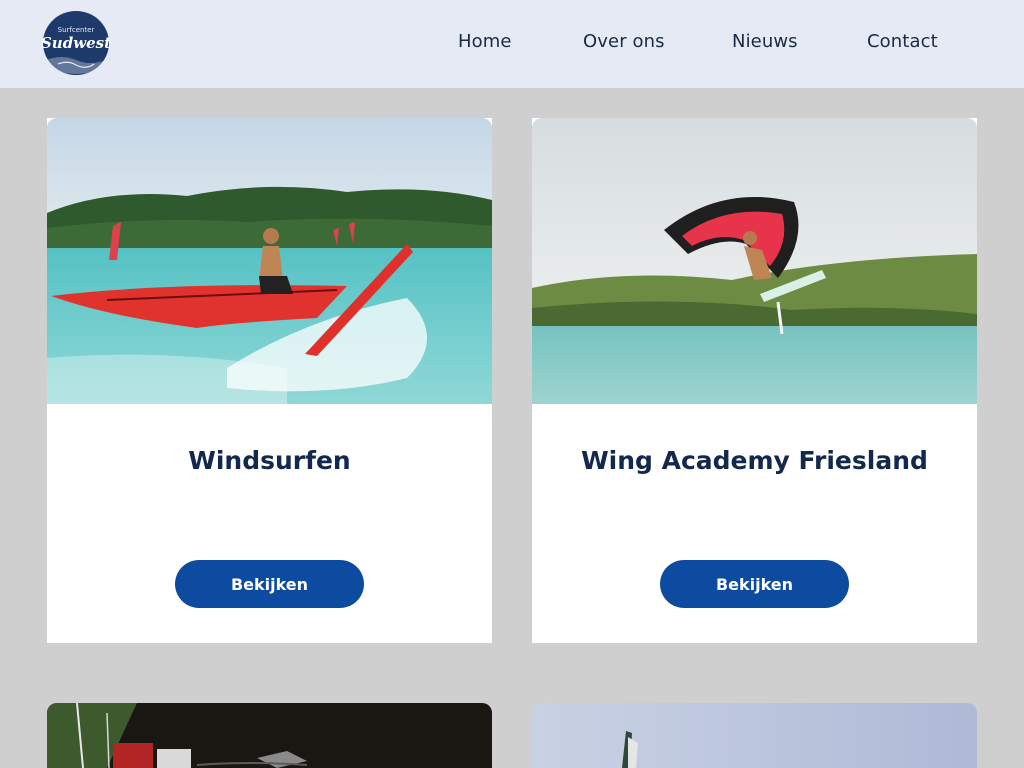 The height and width of the screenshot is (768, 1024). What do you see at coordinates (754, 584) in the screenshot?
I see `bekijken-button-wing-academy: Bekijken` at bounding box center [754, 584].